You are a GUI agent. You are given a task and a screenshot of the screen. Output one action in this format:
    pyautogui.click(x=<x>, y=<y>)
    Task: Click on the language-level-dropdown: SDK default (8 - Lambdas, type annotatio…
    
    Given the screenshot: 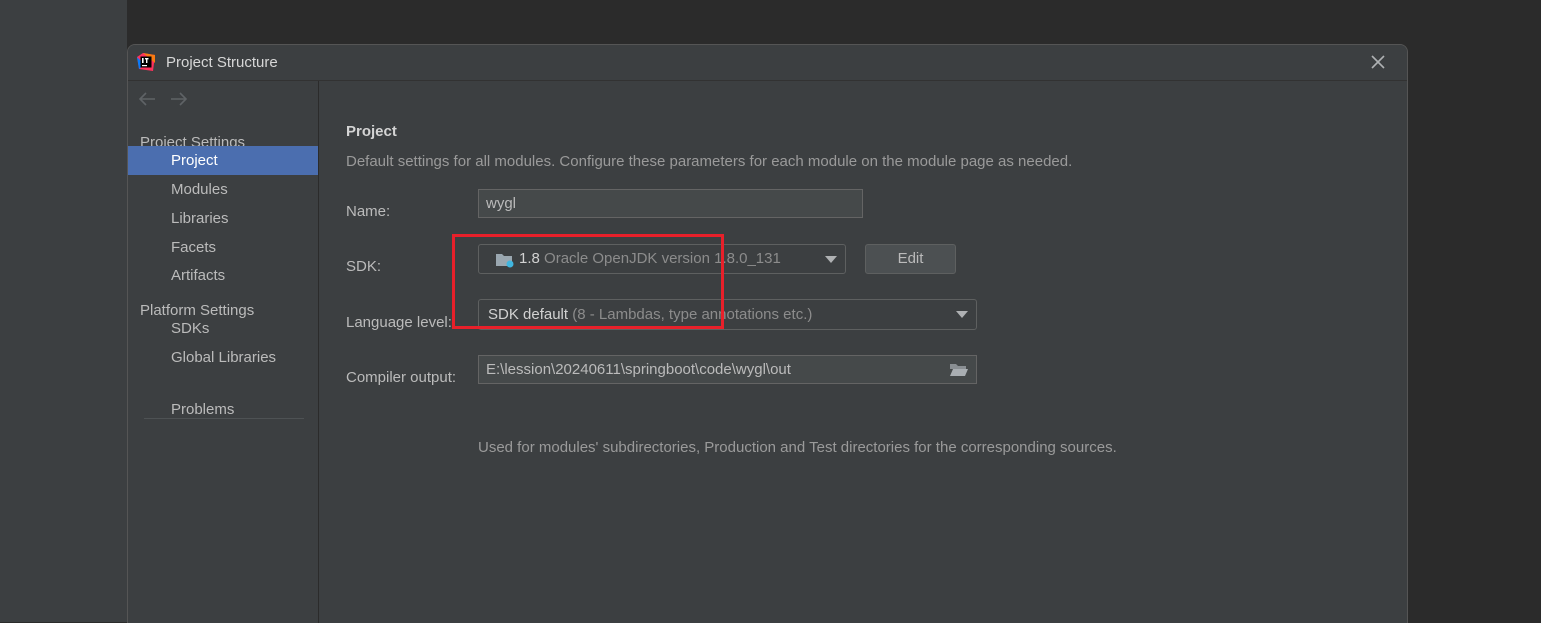 What is the action you would take?
    pyautogui.click(x=727, y=314)
    